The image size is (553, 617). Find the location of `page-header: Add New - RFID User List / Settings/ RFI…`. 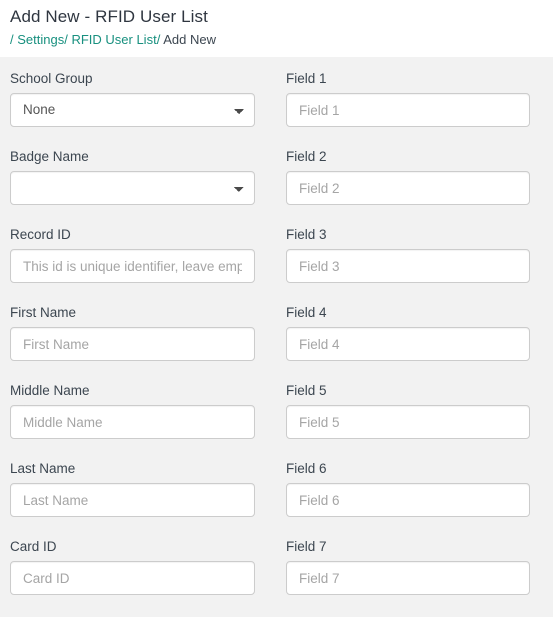

page-header: Add New - RFID User List / Settings/ RFI… is located at coordinates (276, 28).